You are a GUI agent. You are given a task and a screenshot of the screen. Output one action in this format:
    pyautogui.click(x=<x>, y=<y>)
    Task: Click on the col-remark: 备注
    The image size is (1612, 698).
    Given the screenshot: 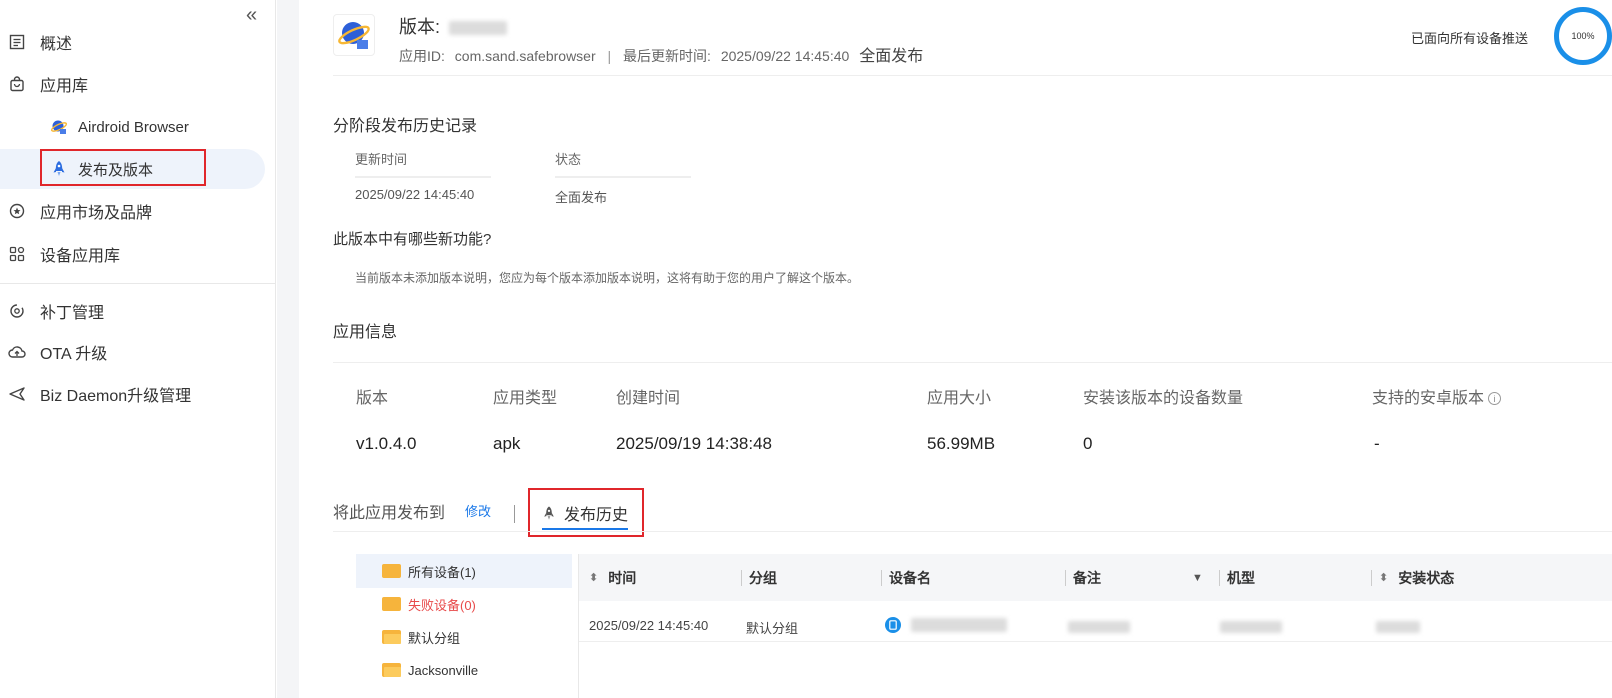 What is the action you would take?
    pyautogui.click(x=1087, y=577)
    